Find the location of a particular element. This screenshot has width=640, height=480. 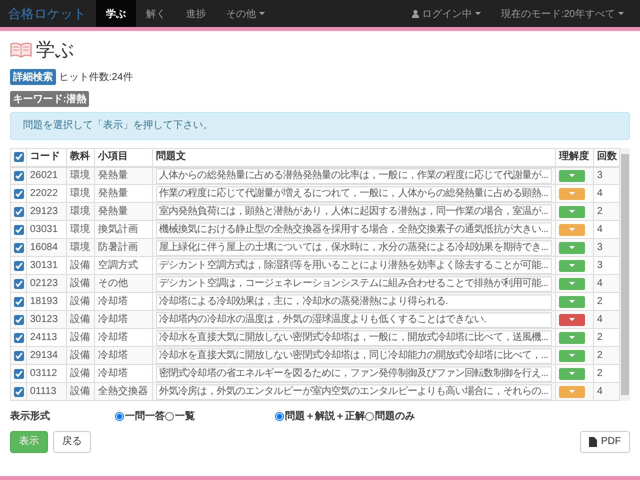

code-cell: 01113 is located at coordinates (46, 391).